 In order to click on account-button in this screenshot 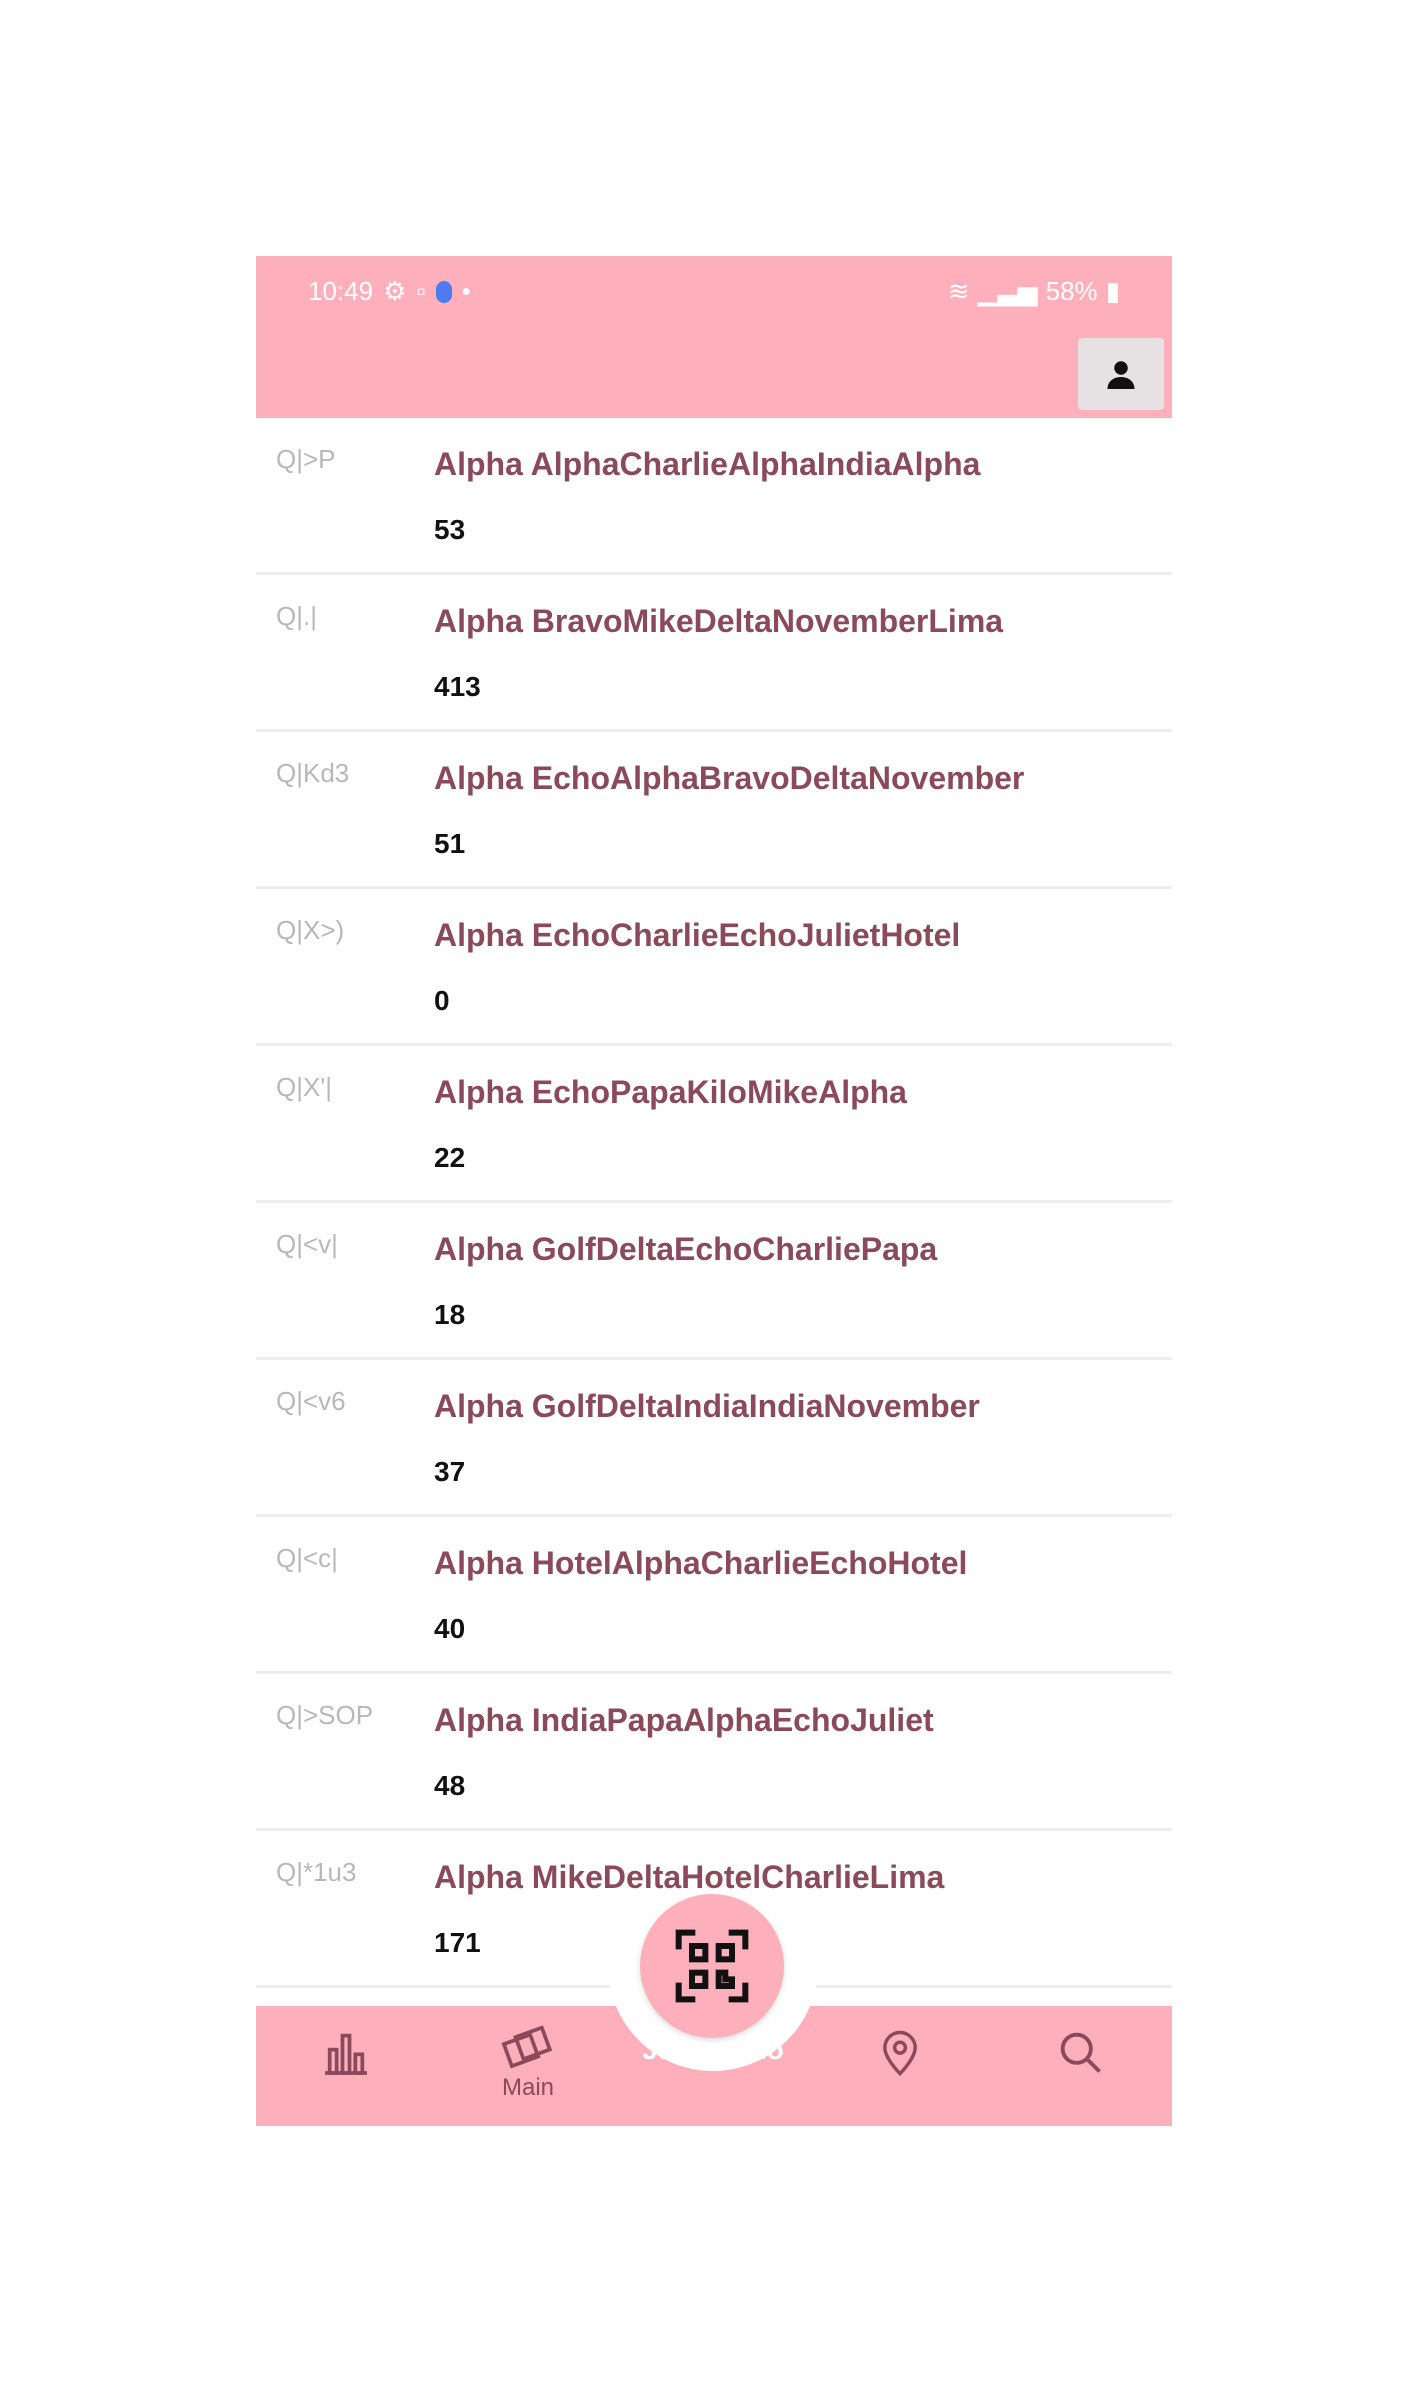, I will do `click(1121, 374)`.